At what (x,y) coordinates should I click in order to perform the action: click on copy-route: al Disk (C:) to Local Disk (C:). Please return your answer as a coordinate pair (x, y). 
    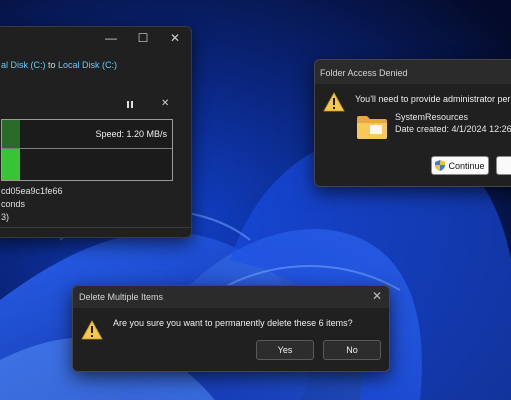
    Looking at the image, I should click on (59, 65).